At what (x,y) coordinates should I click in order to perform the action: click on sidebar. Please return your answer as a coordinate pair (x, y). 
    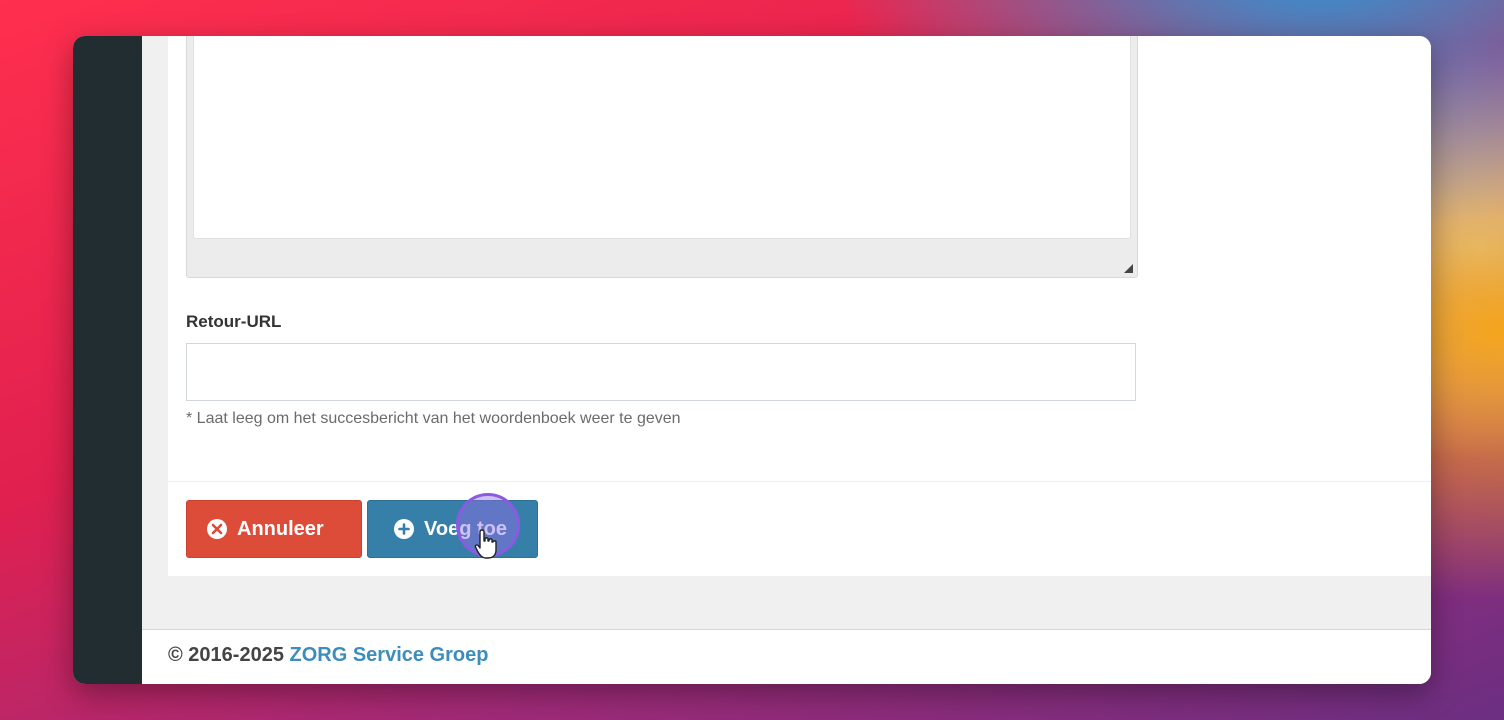
    Looking at the image, I should click on (107, 360).